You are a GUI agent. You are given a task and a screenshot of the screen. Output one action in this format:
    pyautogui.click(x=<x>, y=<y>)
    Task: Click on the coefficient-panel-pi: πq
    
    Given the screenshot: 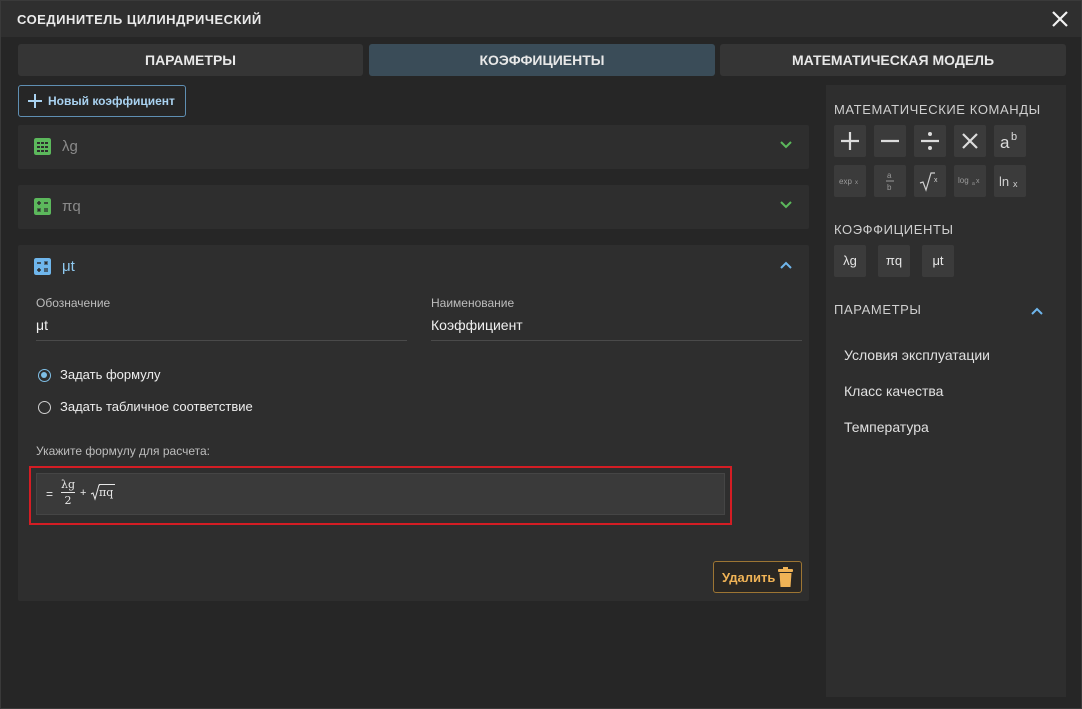 What is the action you would take?
    pyautogui.click(x=413, y=207)
    